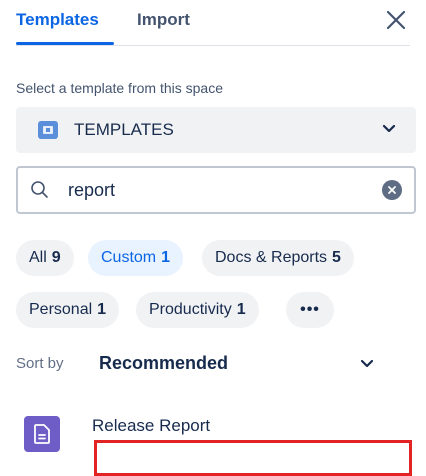 The width and height of the screenshot is (426, 476). What do you see at coordinates (190, 309) in the screenshot?
I see `filter-chip-label: Productivity` at bounding box center [190, 309].